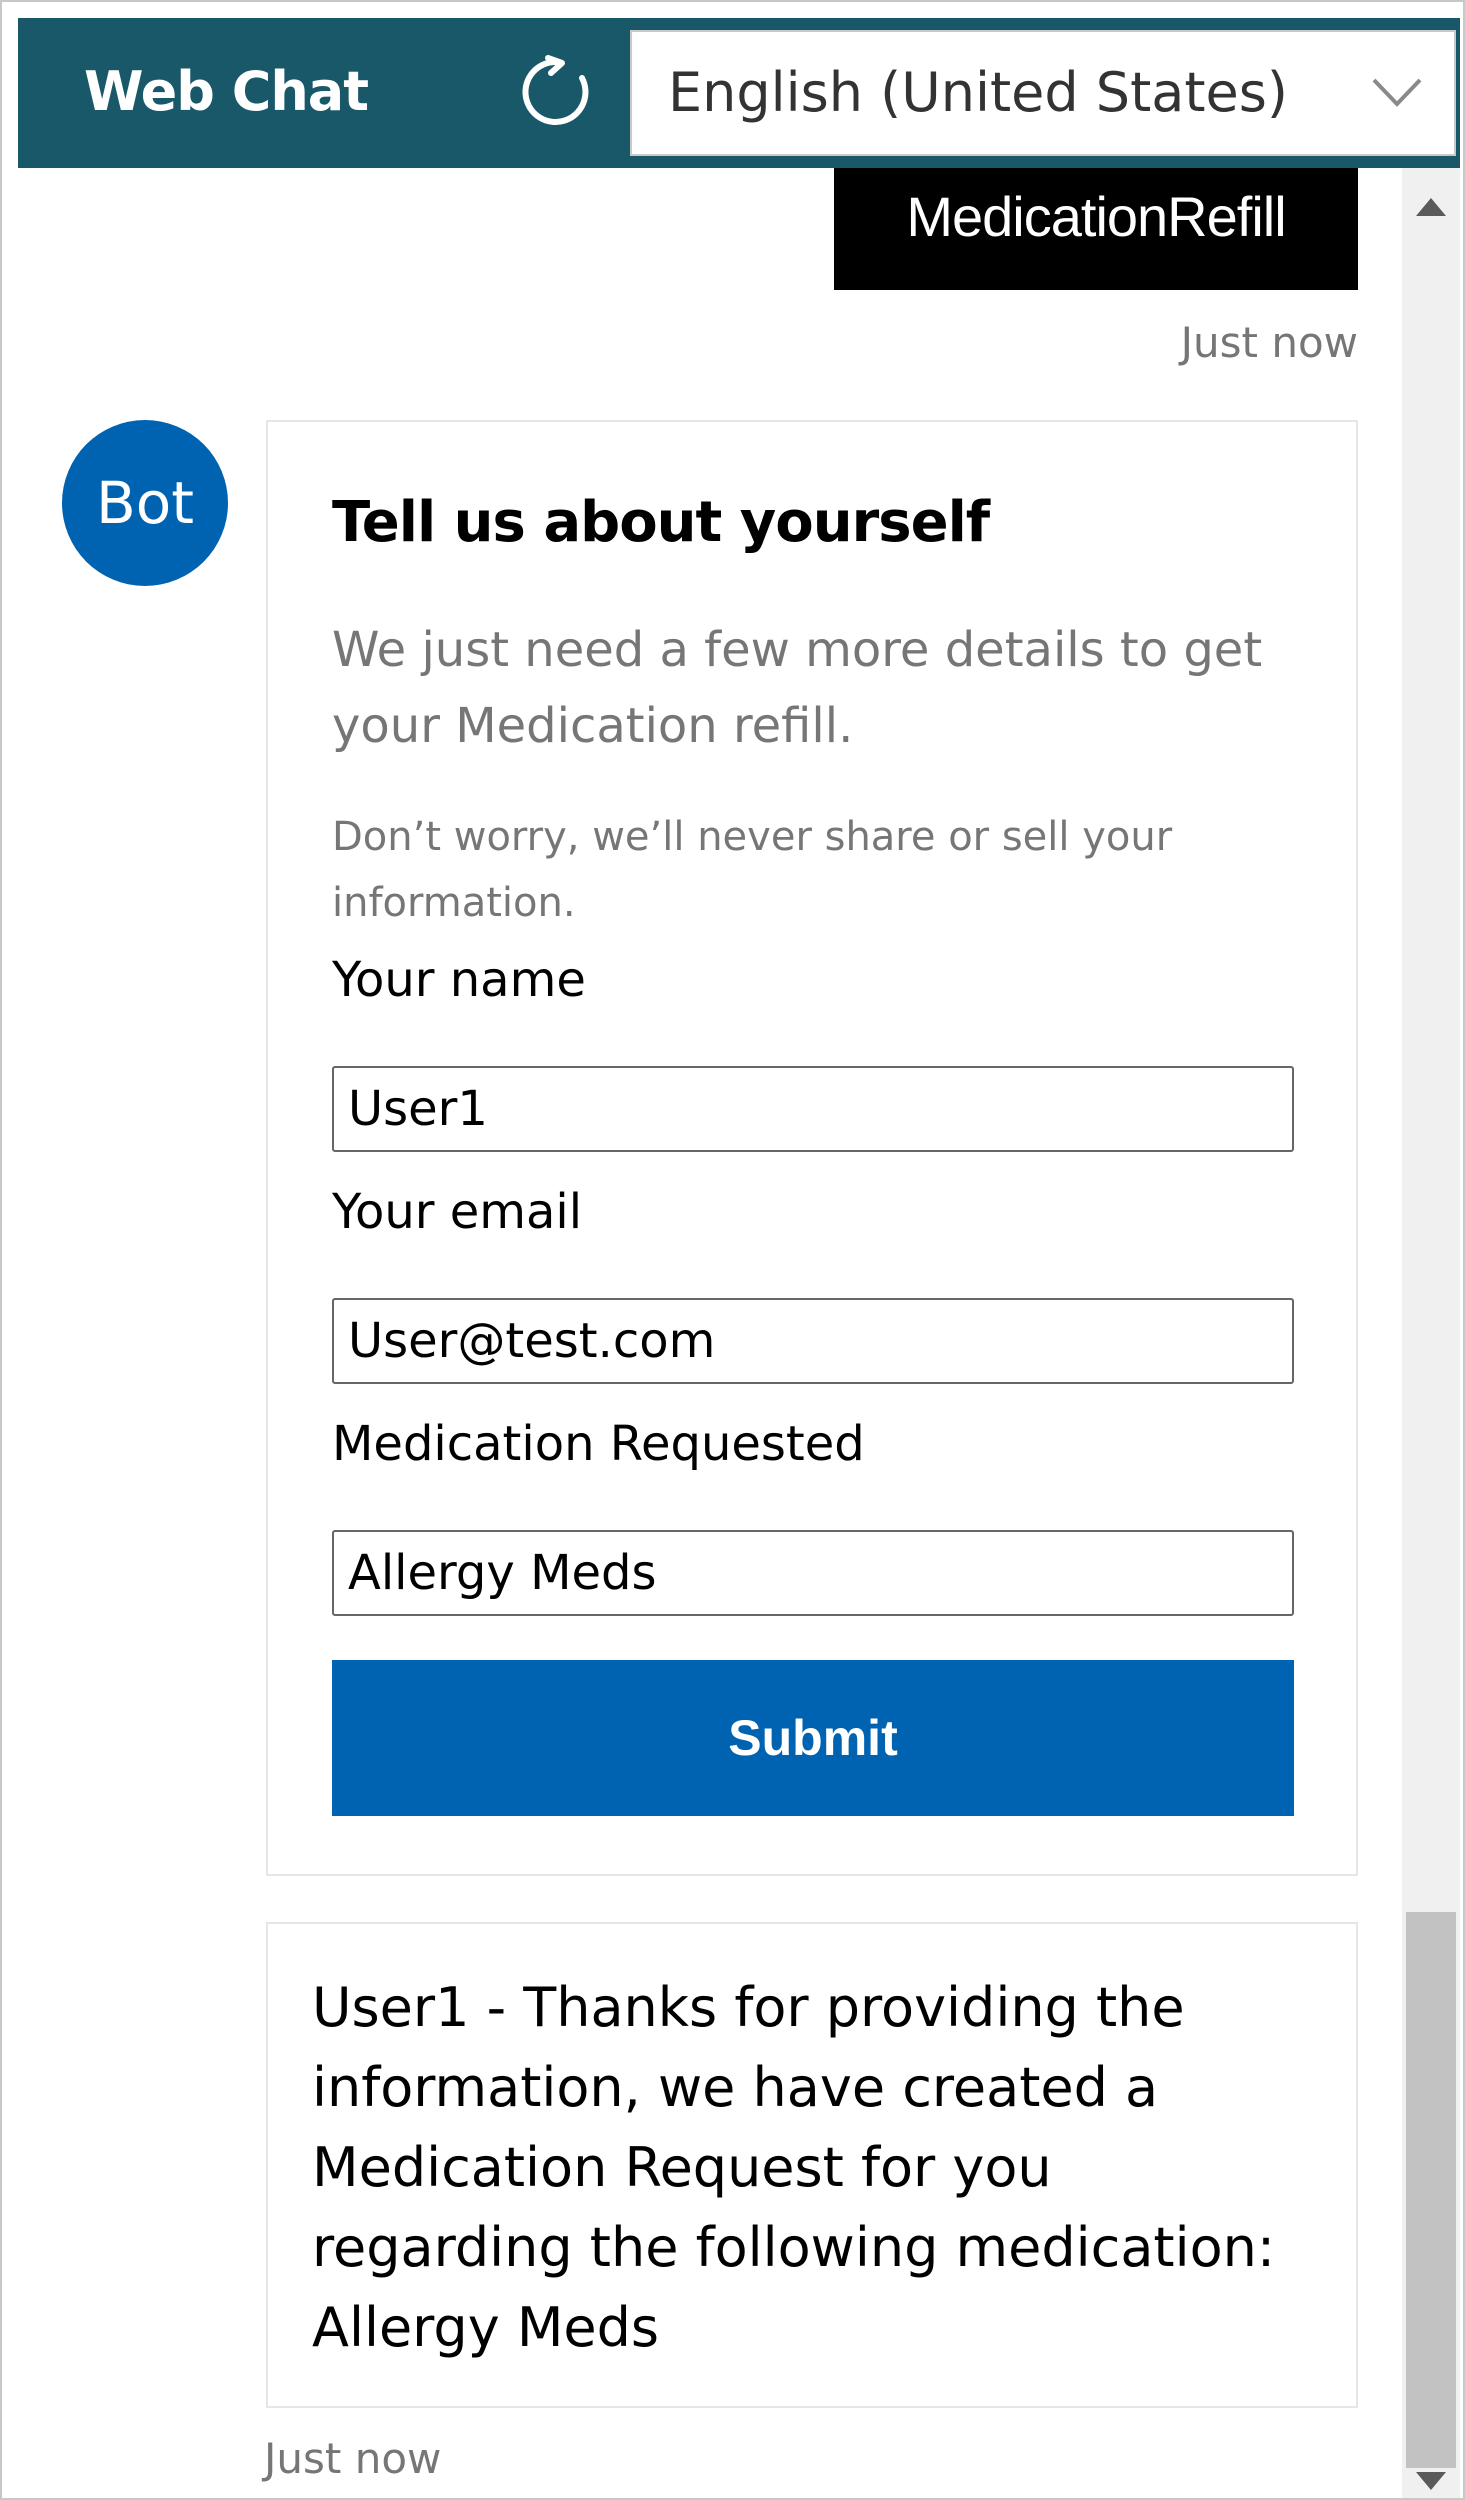 Image resolution: width=1465 pixels, height=2500 pixels. What do you see at coordinates (661, 522) in the screenshot?
I see `card-title: Tell us about yourself` at bounding box center [661, 522].